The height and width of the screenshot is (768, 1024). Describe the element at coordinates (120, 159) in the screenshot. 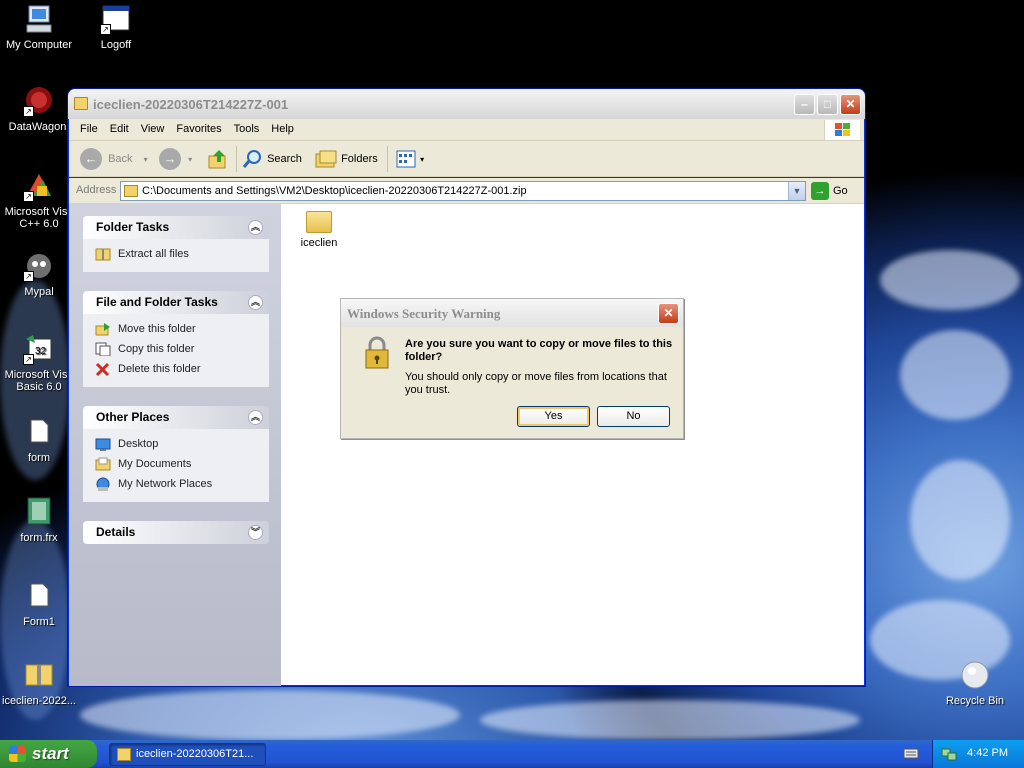

I see `back-label: Back` at that location.